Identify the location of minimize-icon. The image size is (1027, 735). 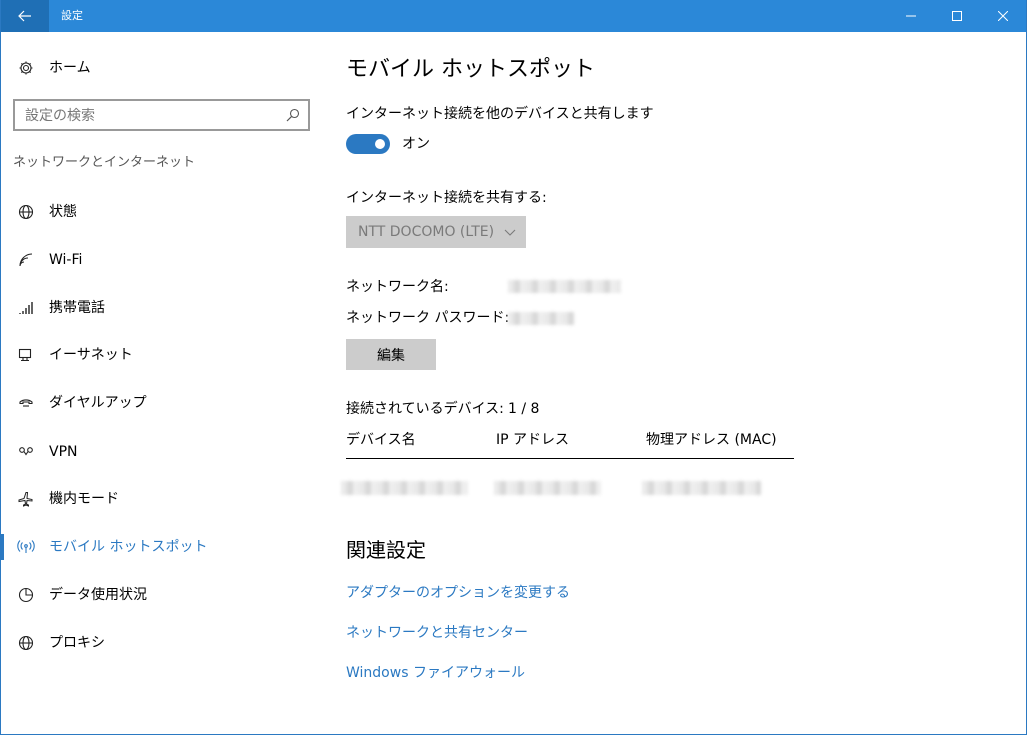
(911, 16).